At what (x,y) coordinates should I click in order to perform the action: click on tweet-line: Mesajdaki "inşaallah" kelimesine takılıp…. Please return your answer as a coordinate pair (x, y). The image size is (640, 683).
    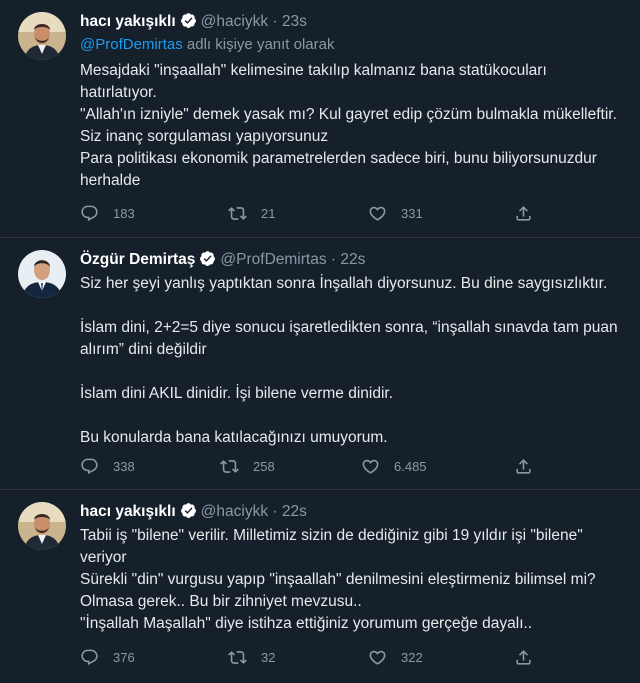
    Looking at the image, I should click on (313, 81).